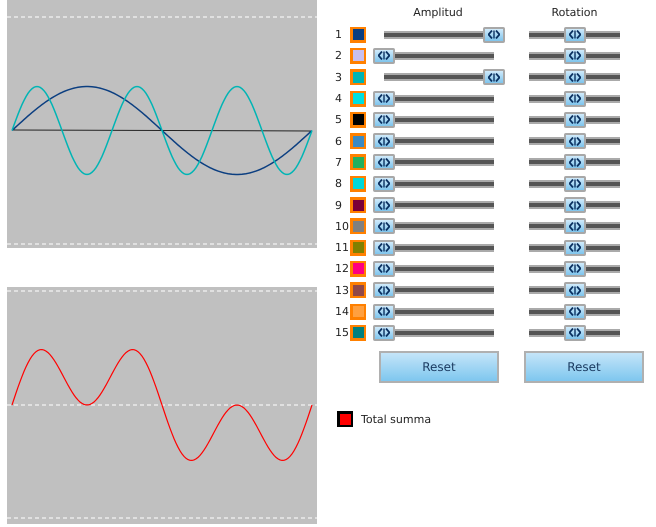  Describe the element at coordinates (338, 205) in the screenshot. I see `row-number: 9` at that location.